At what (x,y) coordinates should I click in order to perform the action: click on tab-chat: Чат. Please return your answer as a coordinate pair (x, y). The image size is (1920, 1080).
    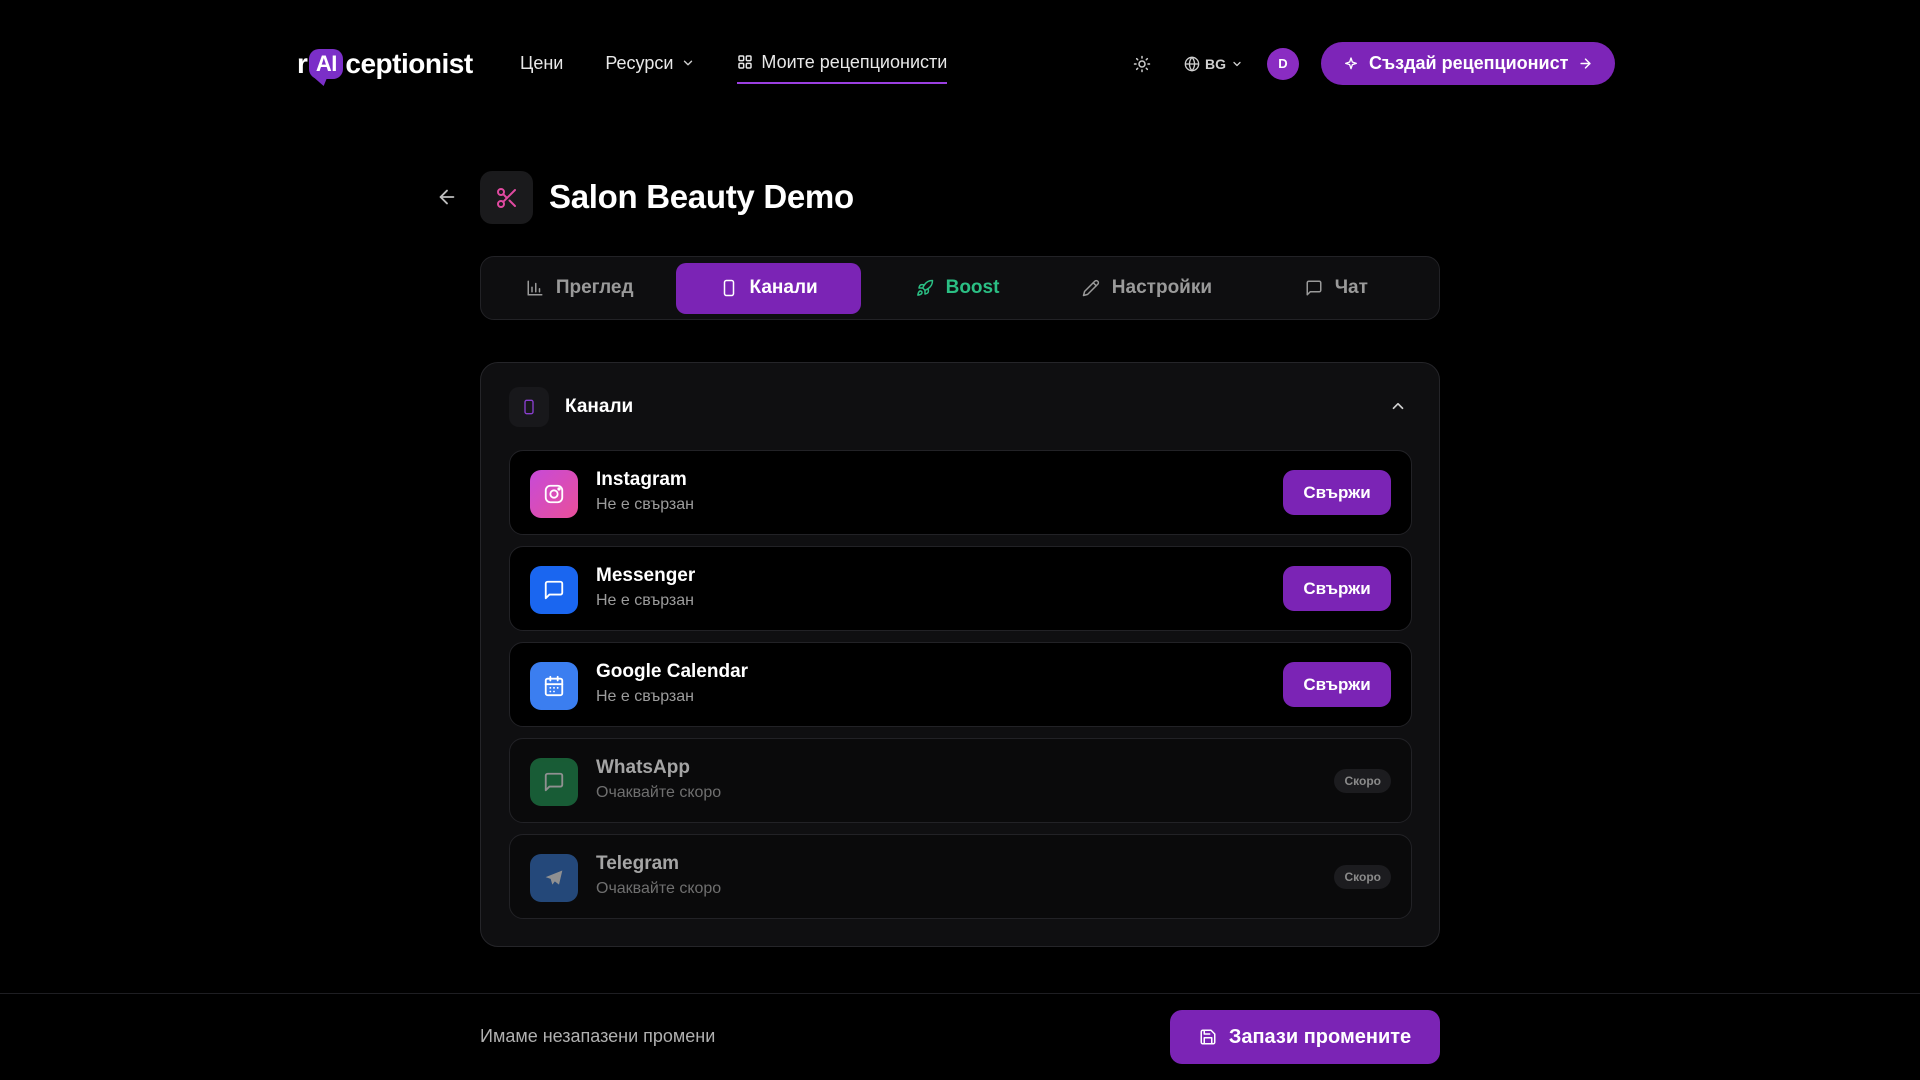
    Looking at the image, I should click on (1336, 288).